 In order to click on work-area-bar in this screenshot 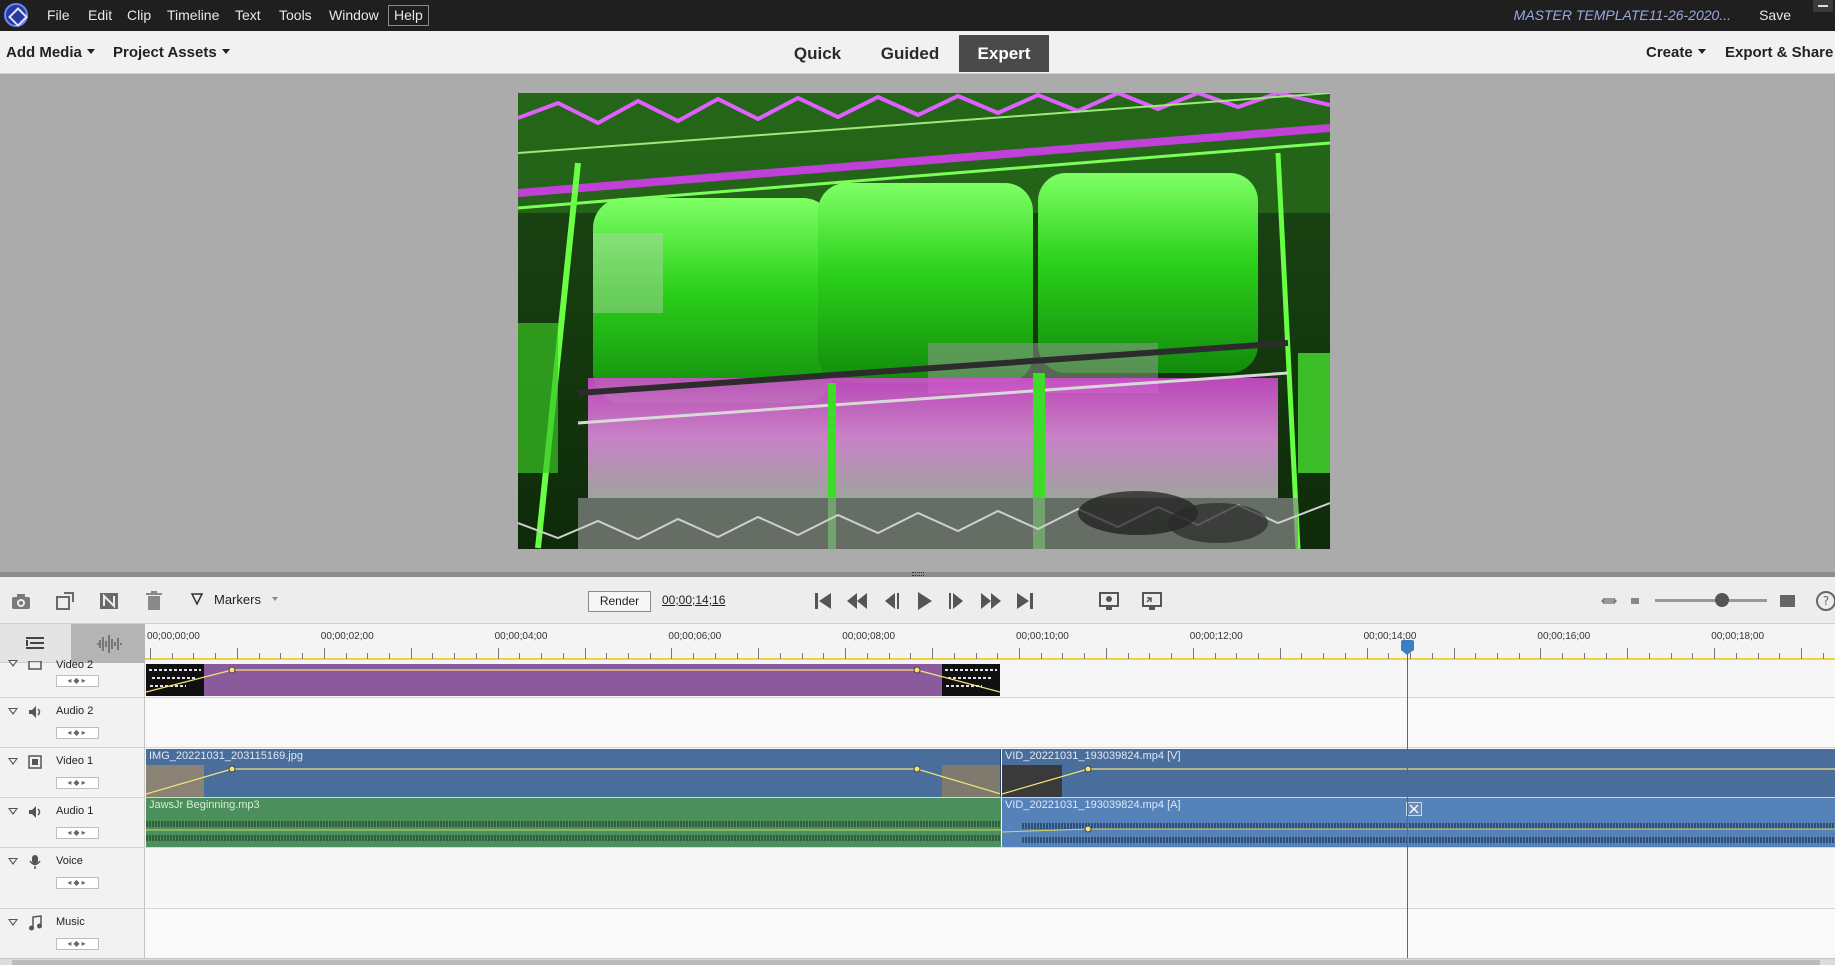, I will do `click(990, 659)`.